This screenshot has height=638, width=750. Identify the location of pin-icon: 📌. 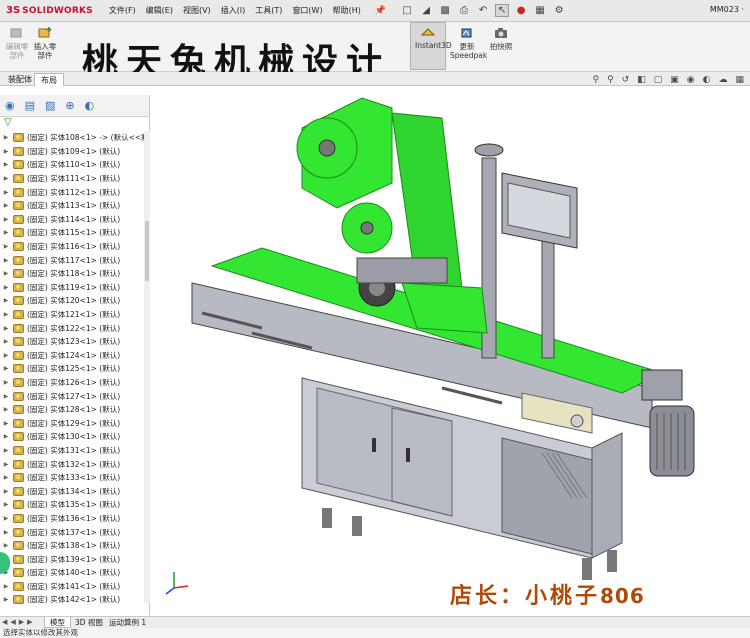
(380, 11).